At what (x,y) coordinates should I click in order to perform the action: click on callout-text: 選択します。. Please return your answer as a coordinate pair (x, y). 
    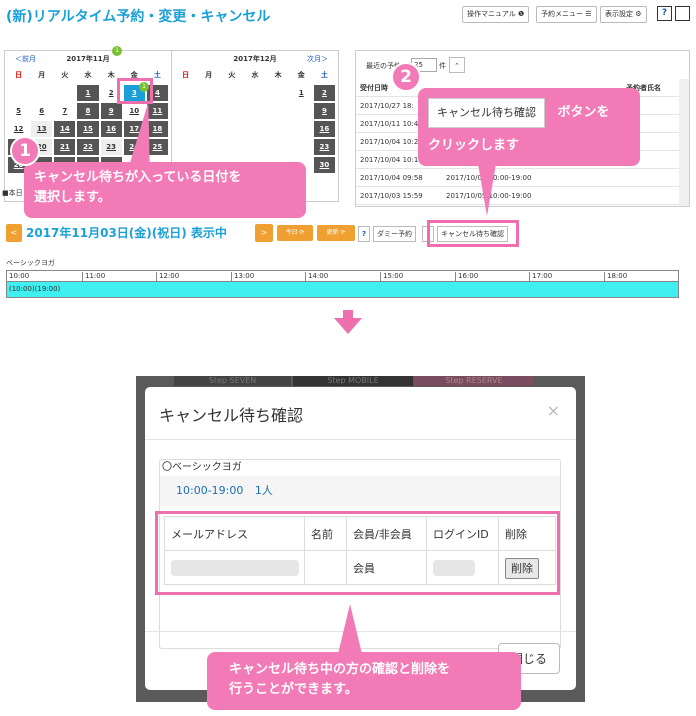
    Looking at the image, I should click on (72, 197).